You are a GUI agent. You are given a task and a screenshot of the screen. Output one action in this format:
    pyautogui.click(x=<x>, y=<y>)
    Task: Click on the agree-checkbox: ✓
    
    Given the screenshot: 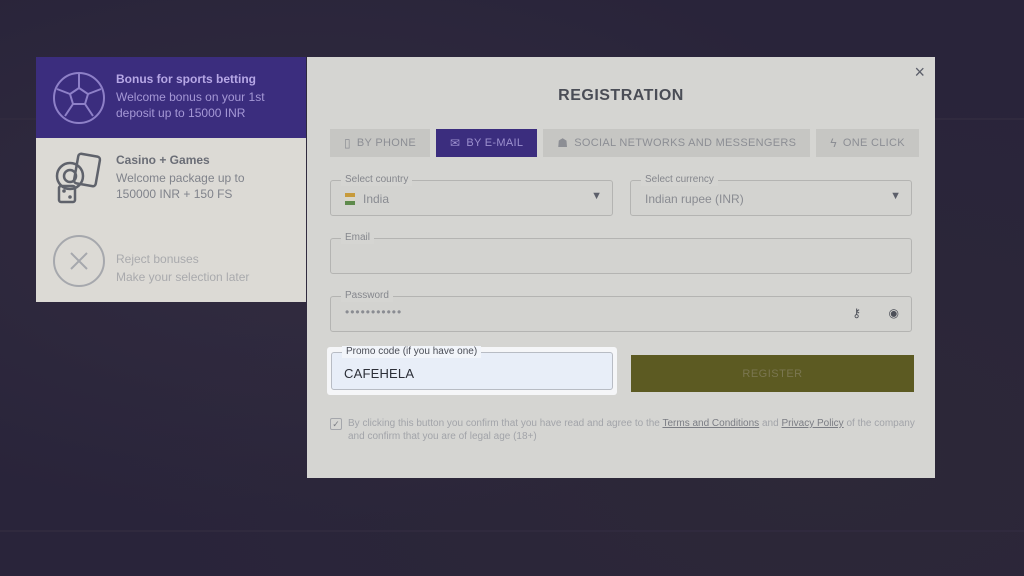 What is the action you would take?
    pyautogui.click(x=336, y=424)
    